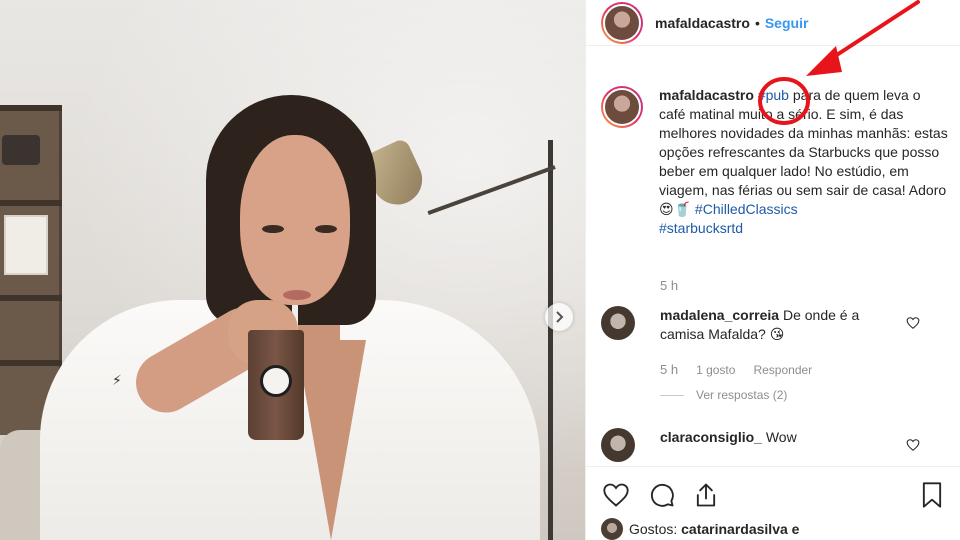 The width and height of the screenshot is (960, 540). I want to click on starbucks-cup, so click(276, 385).